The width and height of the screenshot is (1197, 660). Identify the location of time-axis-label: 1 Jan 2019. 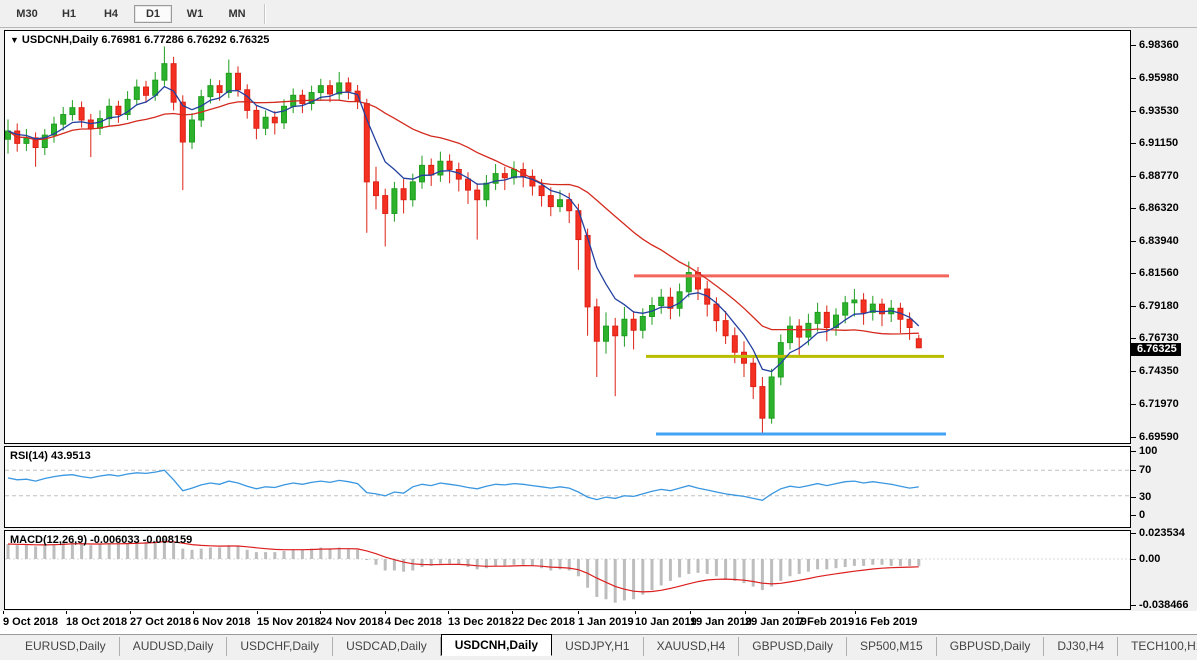
(606, 622).